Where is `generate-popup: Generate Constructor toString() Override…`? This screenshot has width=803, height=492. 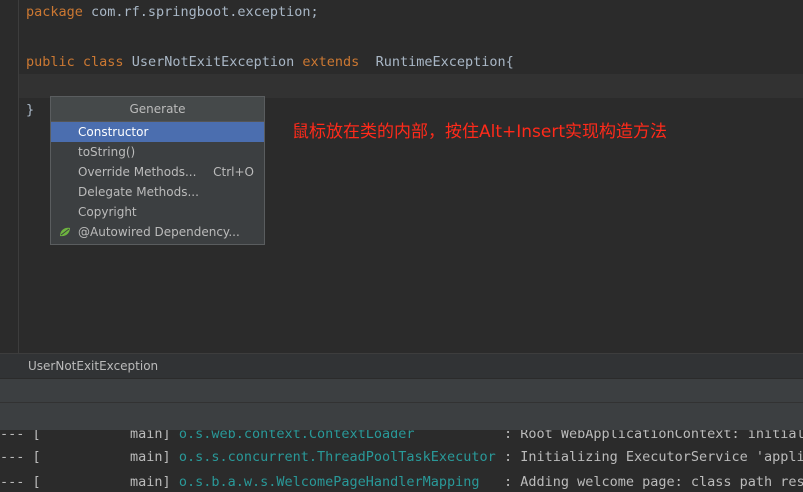 generate-popup: Generate Constructor toString() Override… is located at coordinates (157, 170).